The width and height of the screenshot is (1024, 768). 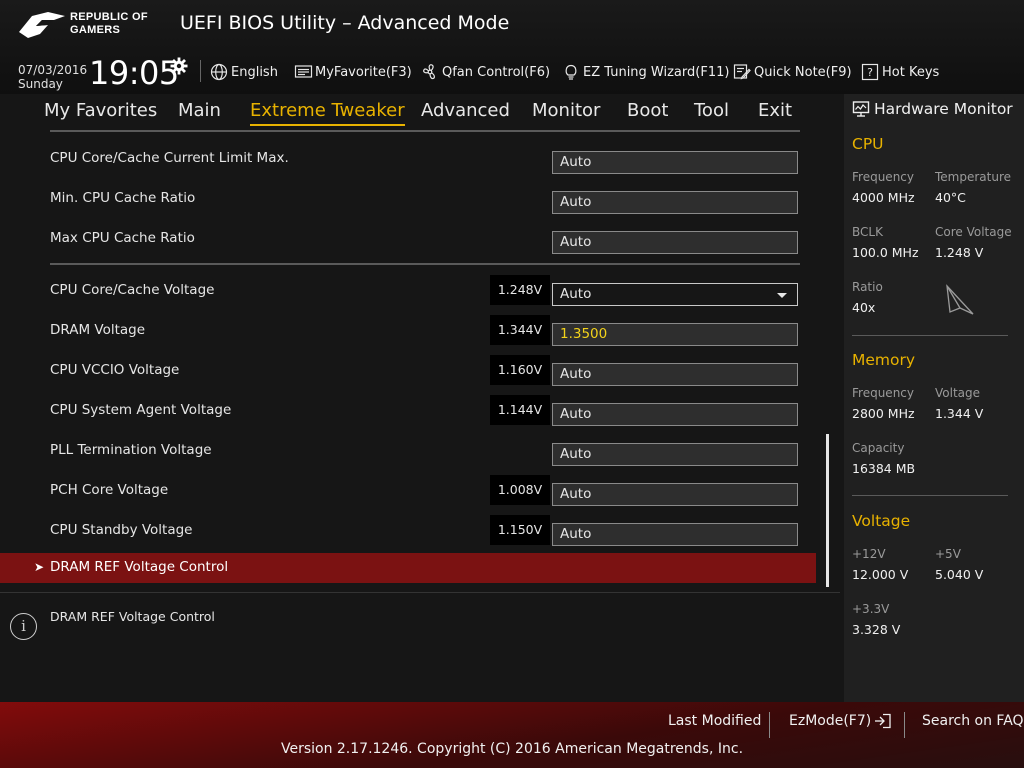 I want to click on setting-label: Min. CPU Cache Ratio, so click(x=123, y=198).